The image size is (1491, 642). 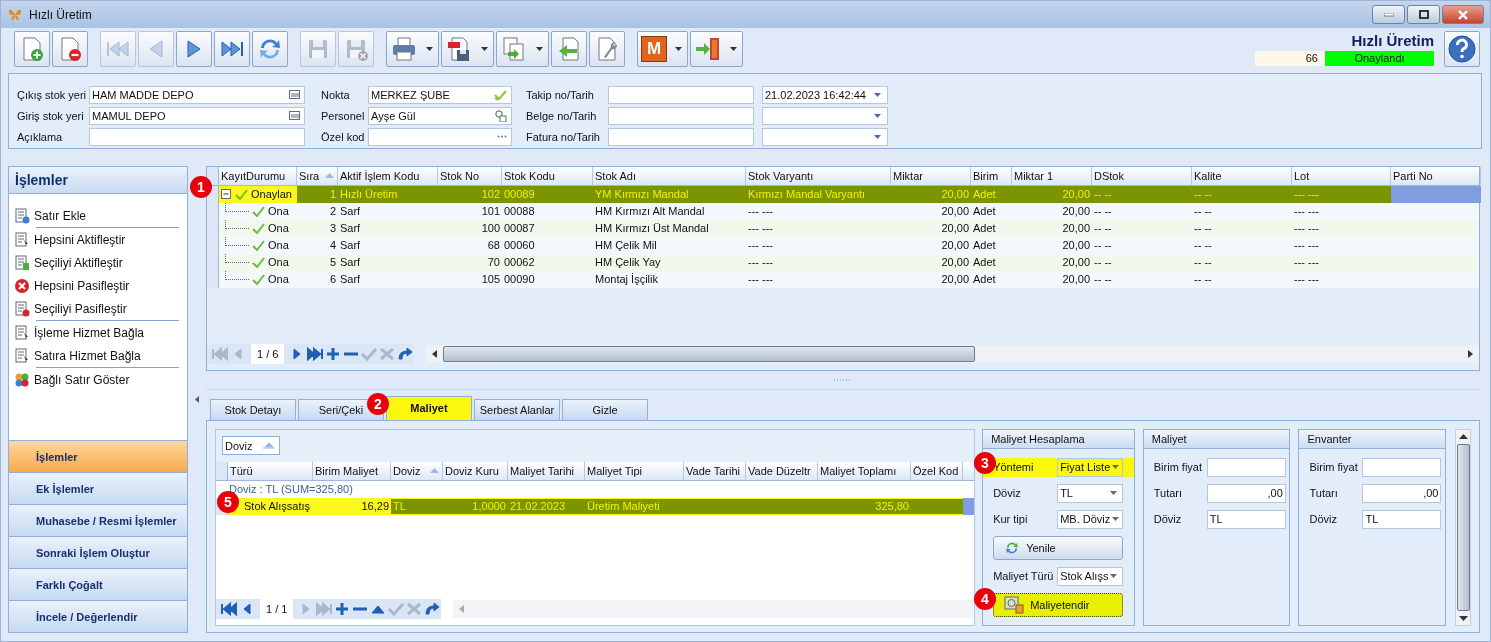 What do you see at coordinates (782, 470) in the screenshot?
I see `column-header: Vade Düzeltr` at bounding box center [782, 470].